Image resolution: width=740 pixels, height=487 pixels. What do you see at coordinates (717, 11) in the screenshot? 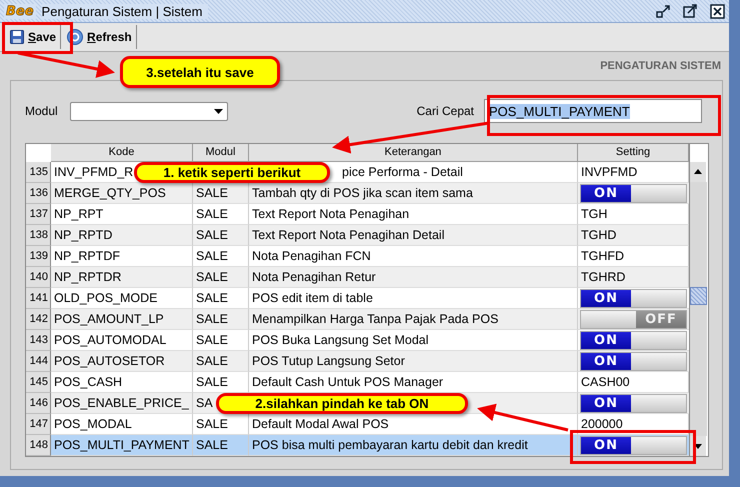
I see `close-icon` at bounding box center [717, 11].